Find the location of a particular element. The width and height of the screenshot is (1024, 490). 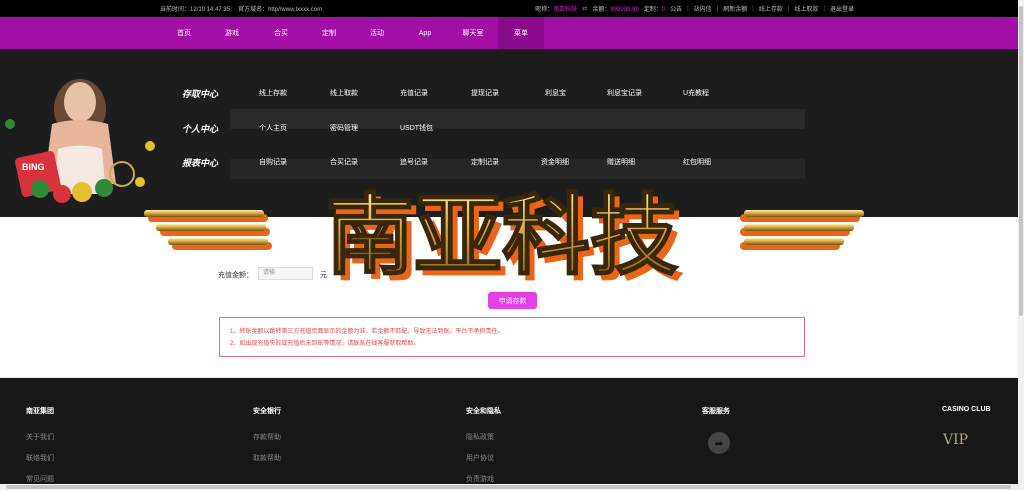

menu-row-title-deposit-center: 存取中心 is located at coordinates (200, 94).